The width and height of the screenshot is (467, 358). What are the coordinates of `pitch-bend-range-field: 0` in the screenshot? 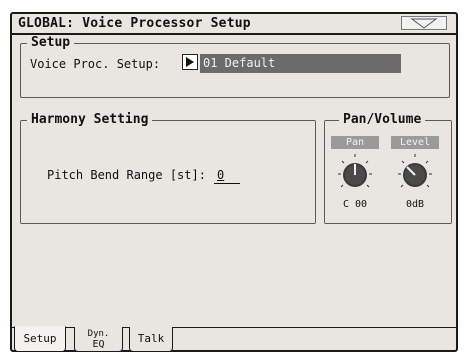 It's located at (227, 176).